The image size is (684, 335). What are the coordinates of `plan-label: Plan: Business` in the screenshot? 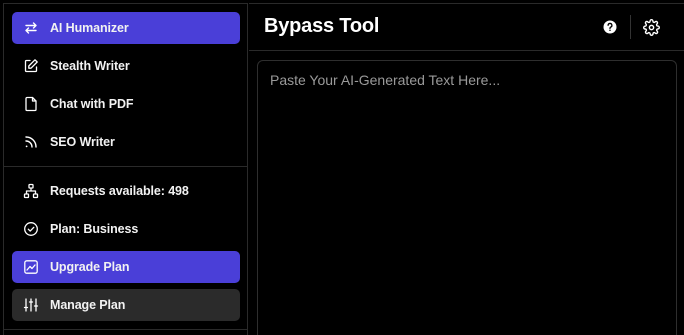 It's located at (94, 229).